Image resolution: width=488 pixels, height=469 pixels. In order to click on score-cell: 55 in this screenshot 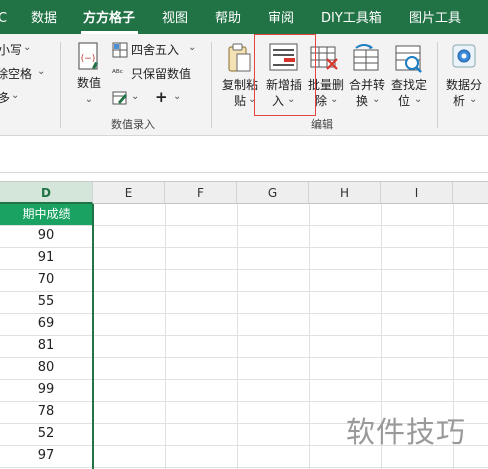, I will do `click(46, 302)`.